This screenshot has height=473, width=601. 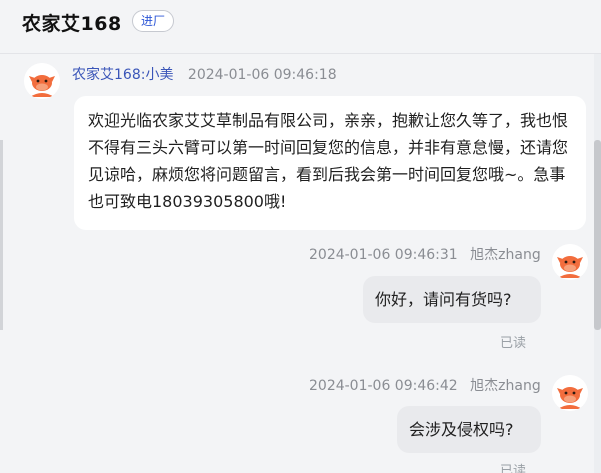 I want to click on message-bubble: 会涉及侵权吗?, so click(x=469, y=429).